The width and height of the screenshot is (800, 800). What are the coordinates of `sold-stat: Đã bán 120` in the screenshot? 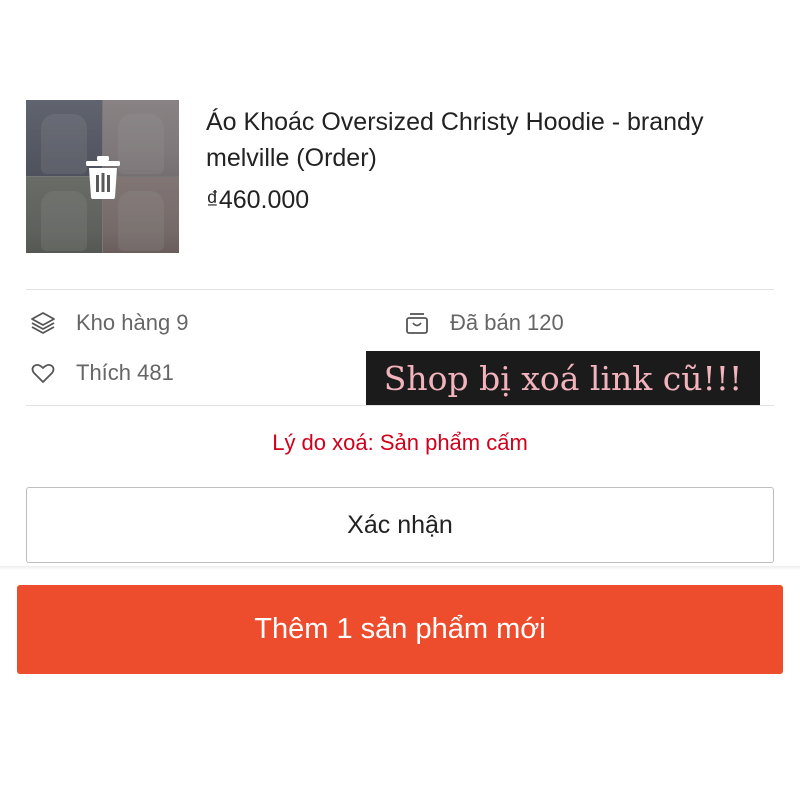 It's located at (484, 323).